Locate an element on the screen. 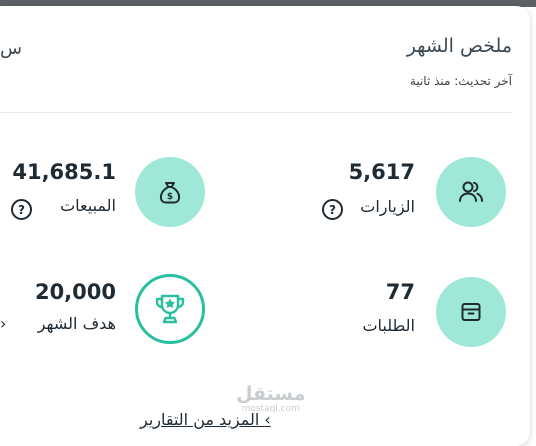 Image resolution: width=536 pixels, height=446 pixels. trophy-icon is located at coordinates (170, 309).